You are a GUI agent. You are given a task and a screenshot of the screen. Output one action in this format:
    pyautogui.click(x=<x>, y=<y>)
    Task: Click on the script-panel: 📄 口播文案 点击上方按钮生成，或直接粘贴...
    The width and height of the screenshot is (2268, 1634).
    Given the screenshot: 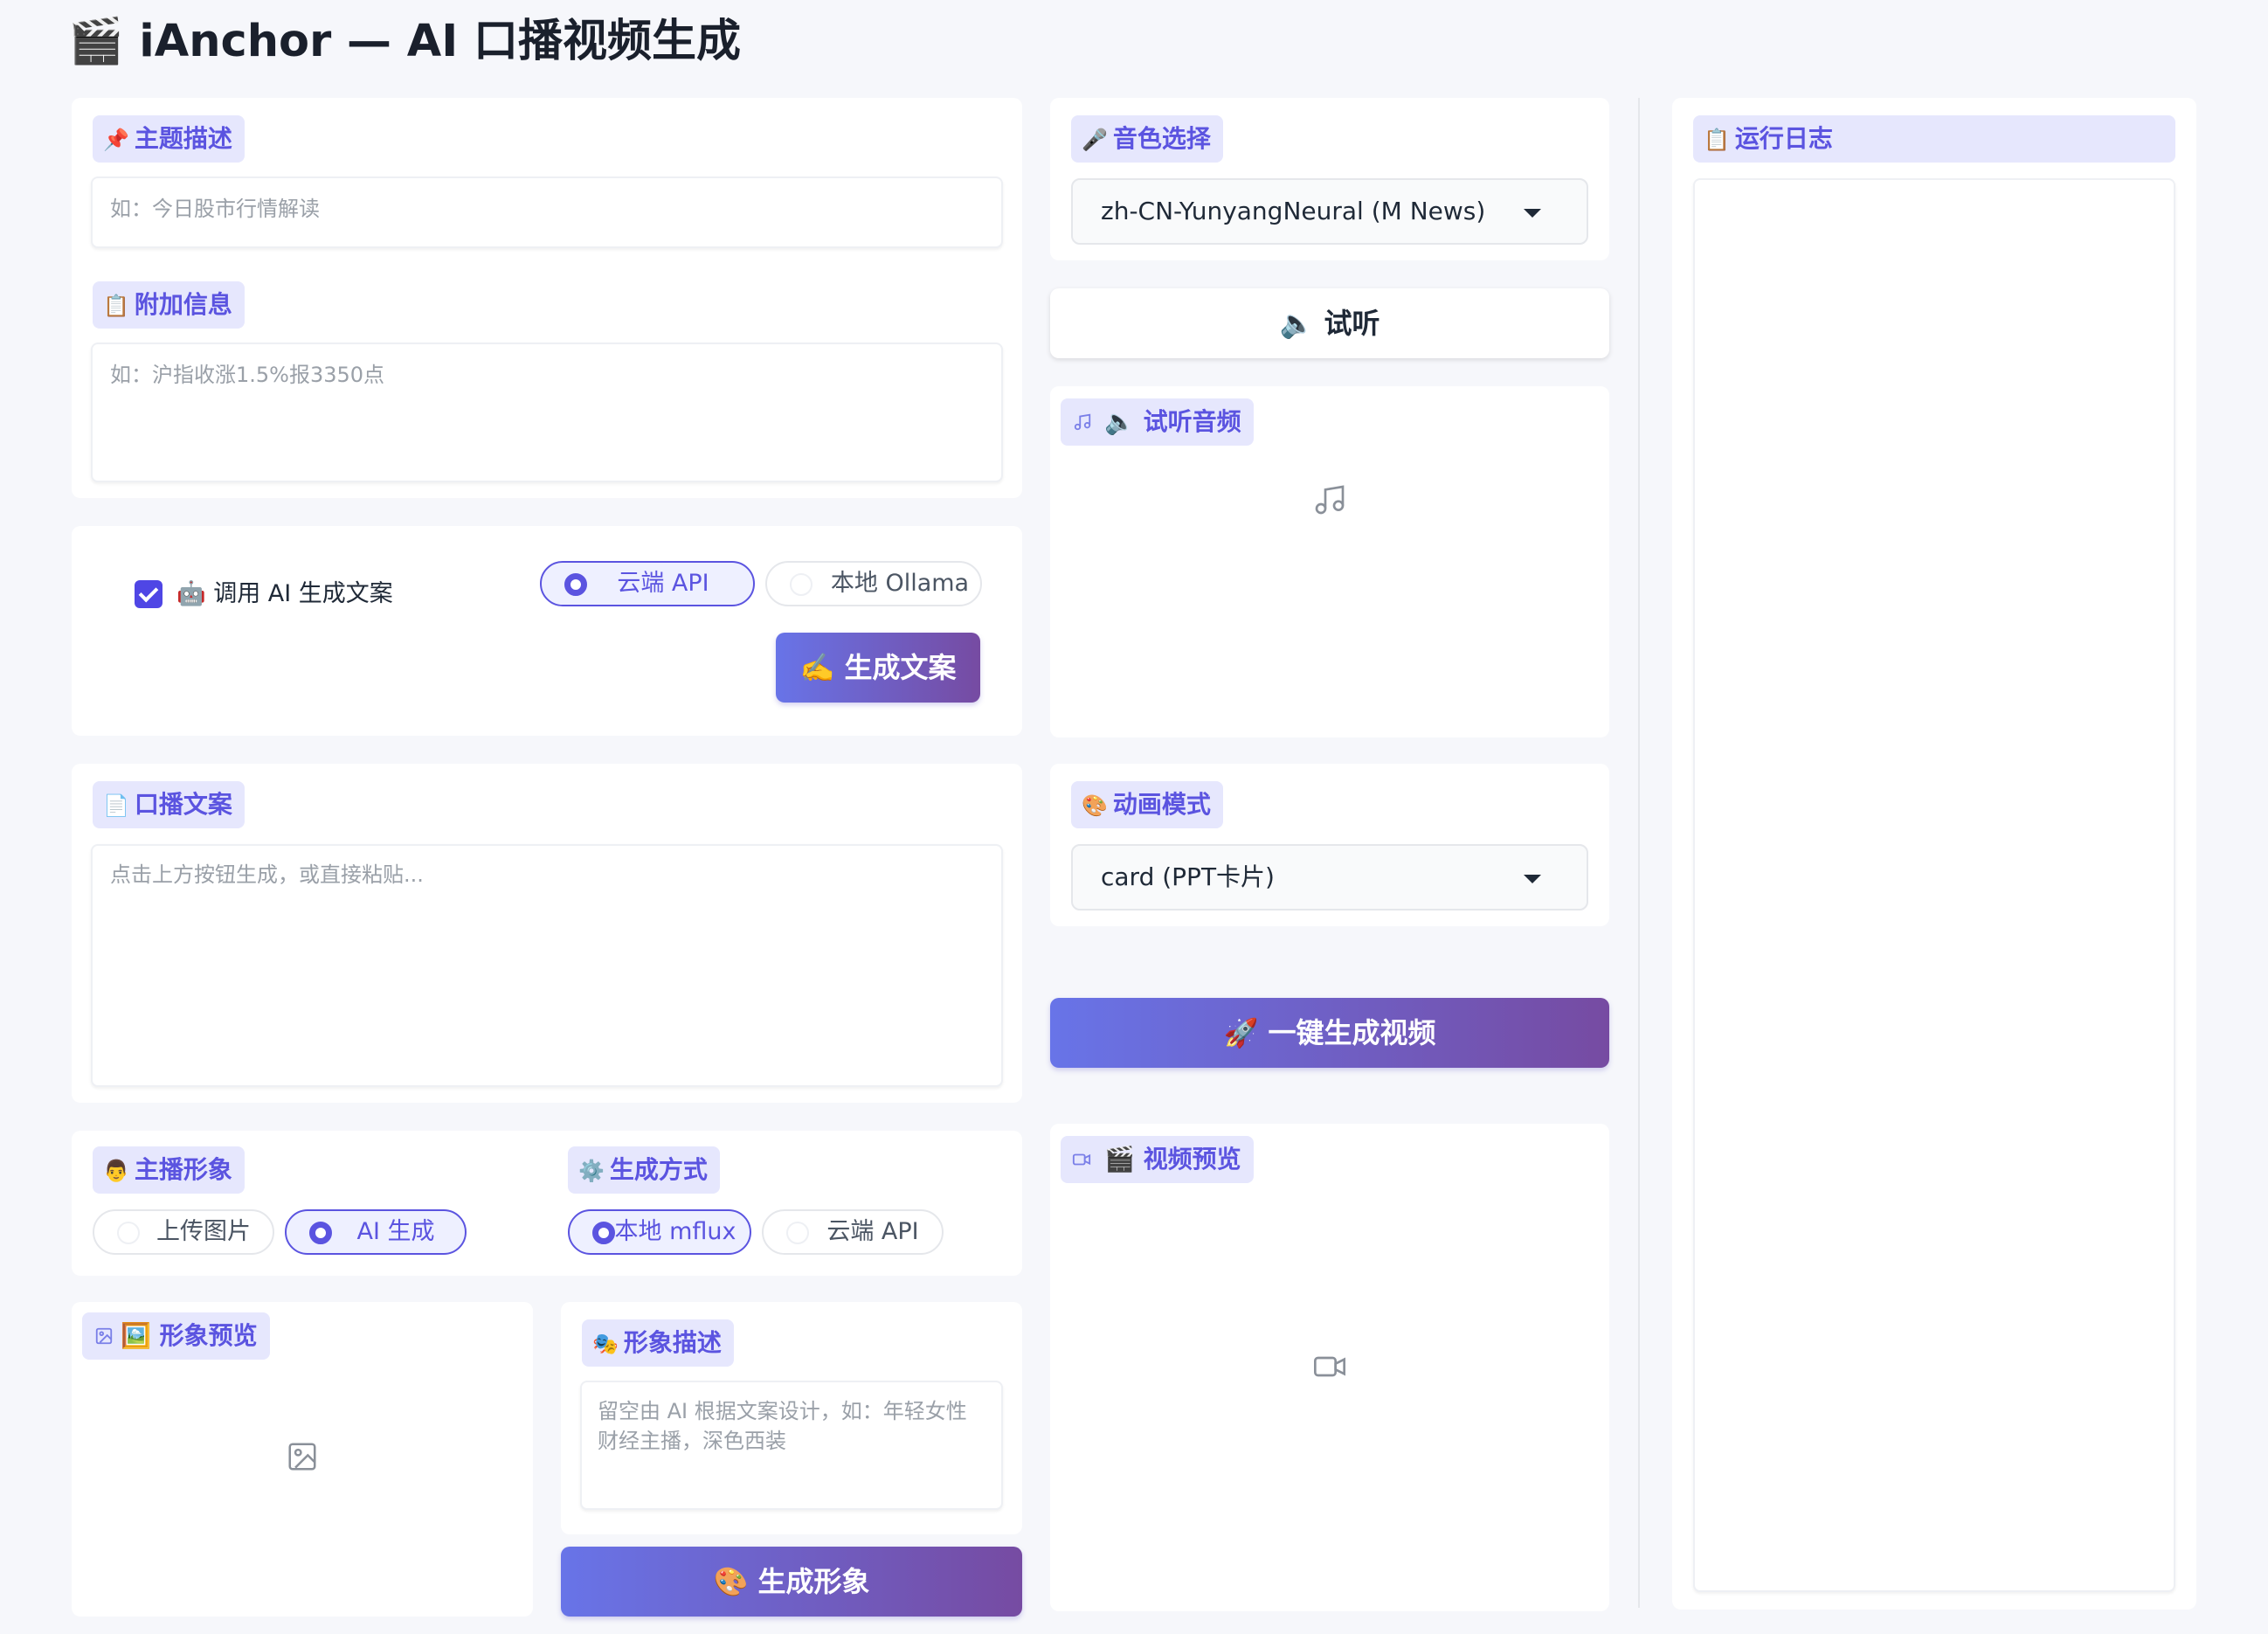 What is the action you would take?
    pyautogui.click(x=547, y=934)
    